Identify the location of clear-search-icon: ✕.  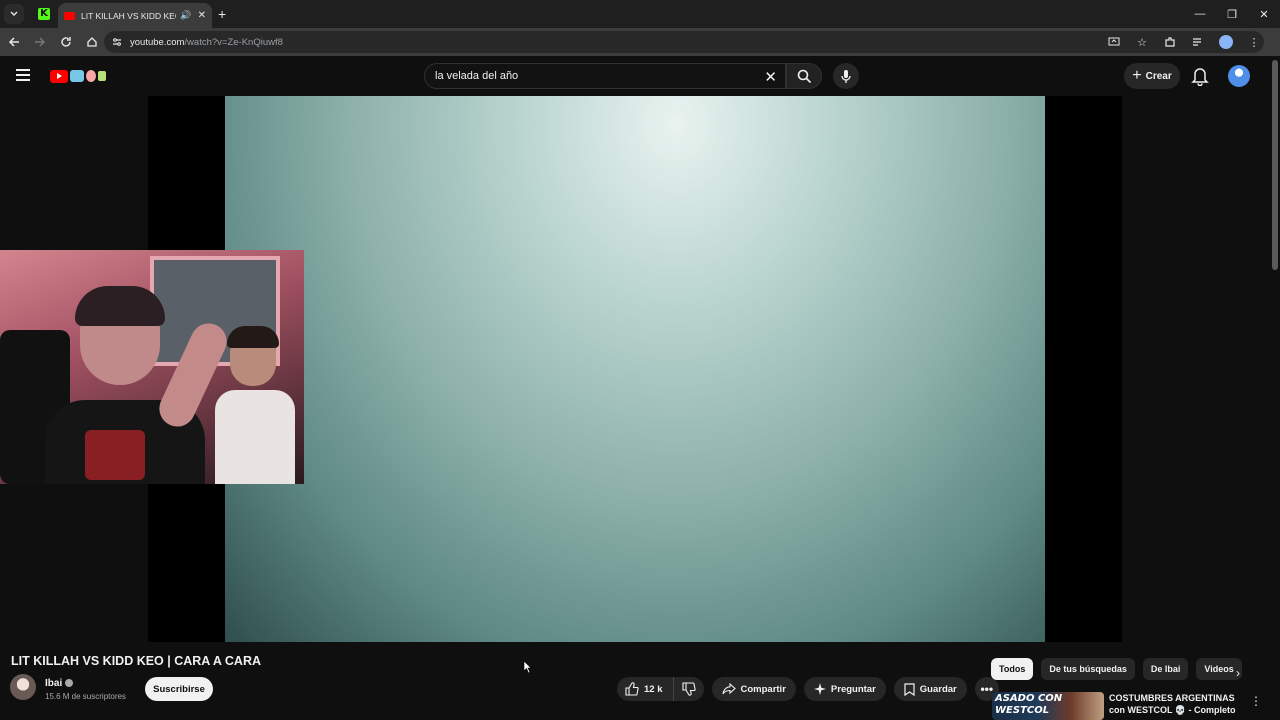
(770, 77).